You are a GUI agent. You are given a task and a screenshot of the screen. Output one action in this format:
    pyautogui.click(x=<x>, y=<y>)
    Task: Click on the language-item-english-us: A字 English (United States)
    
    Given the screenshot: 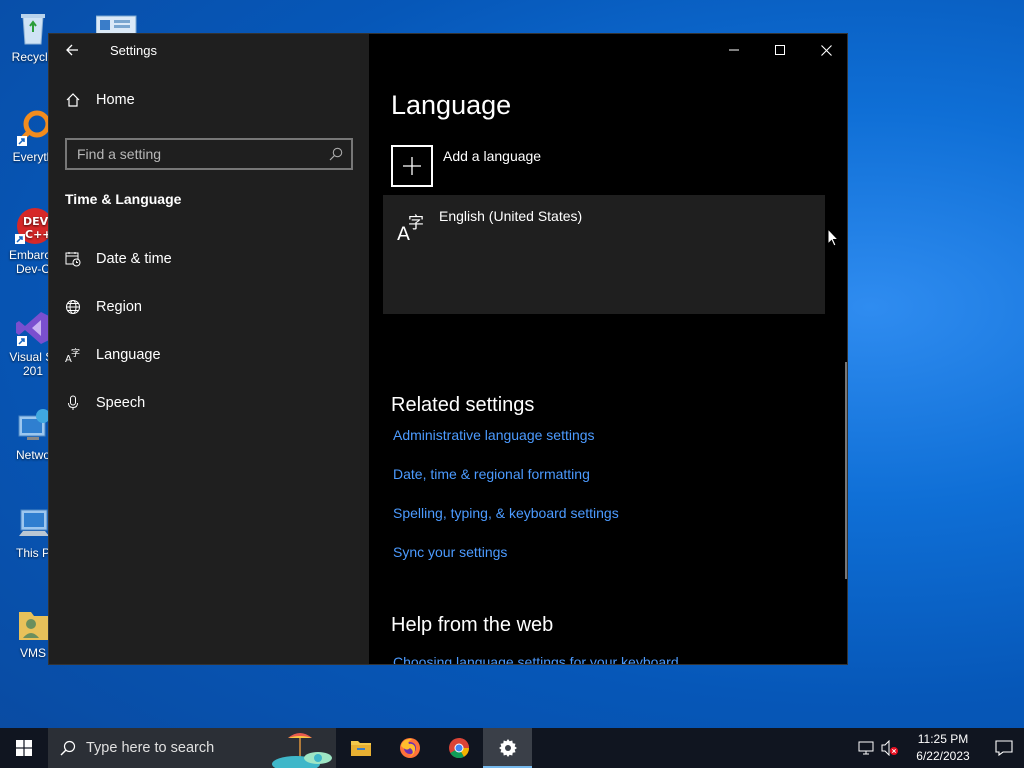 What is the action you would take?
    pyautogui.click(x=604, y=254)
    